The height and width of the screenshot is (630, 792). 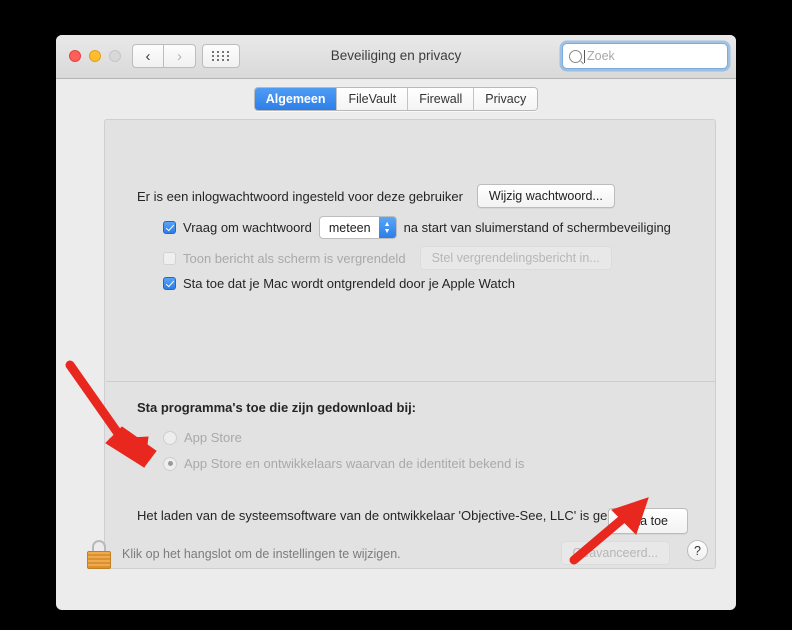 I want to click on tab-group: Algemeen FileVault Firewall Privacy, so click(x=396, y=99).